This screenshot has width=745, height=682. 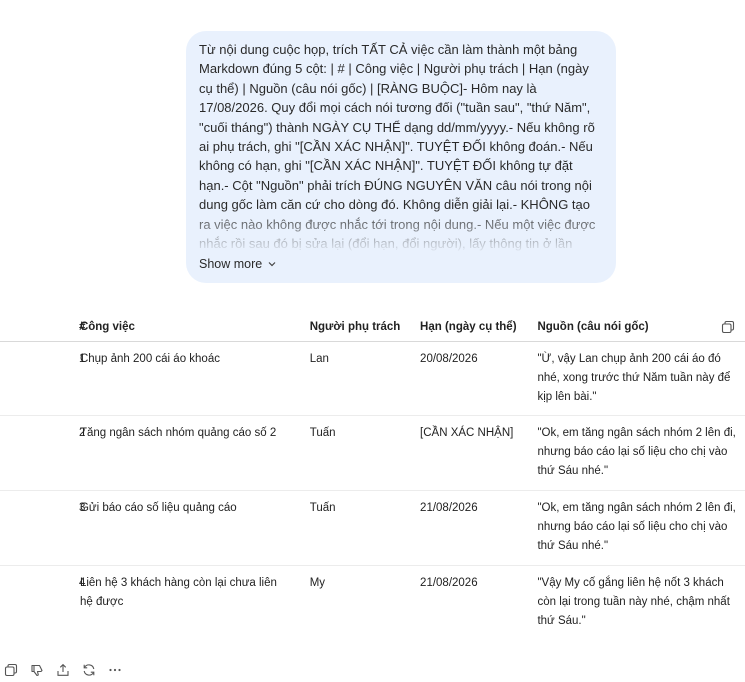 I want to click on cell-number: 2, so click(x=82, y=433).